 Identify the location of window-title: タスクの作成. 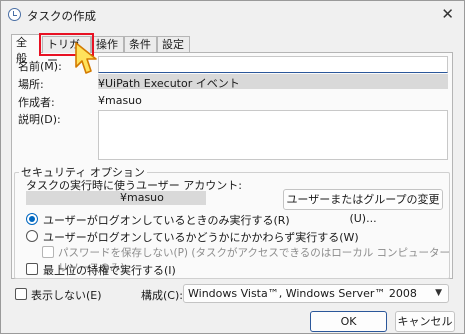
(61, 16).